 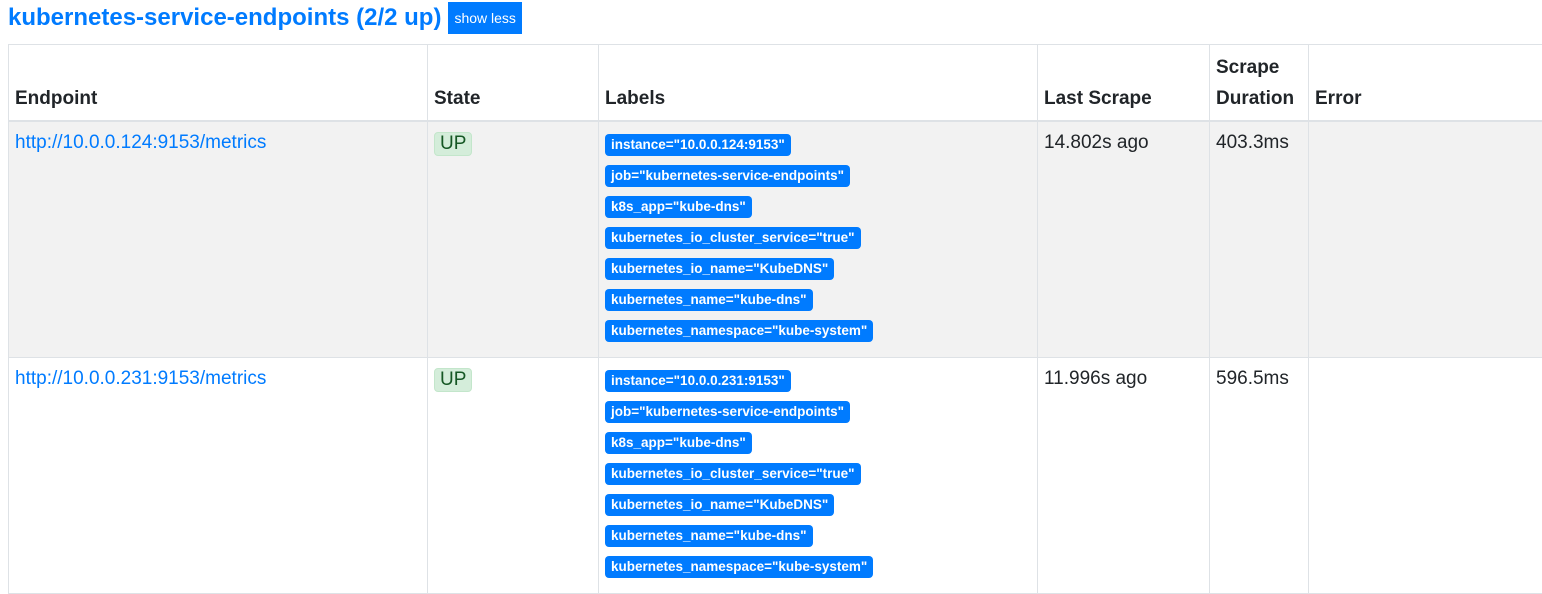 What do you see at coordinates (218, 83) in the screenshot?
I see `col-endpoint: Endpoint` at bounding box center [218, 83].